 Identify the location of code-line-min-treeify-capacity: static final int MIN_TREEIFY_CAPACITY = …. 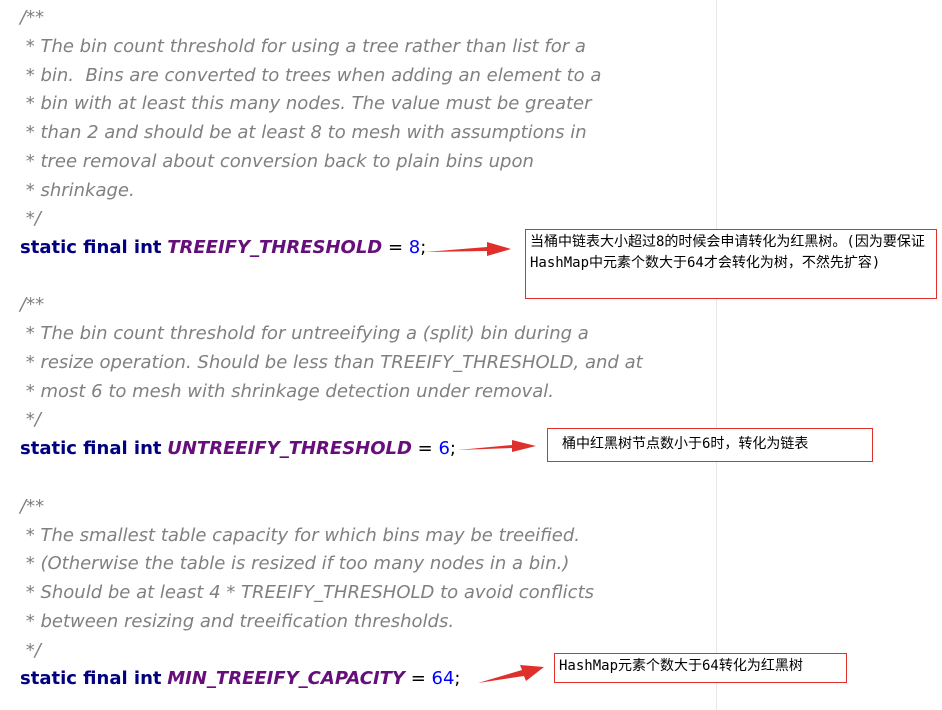
(240, 679).